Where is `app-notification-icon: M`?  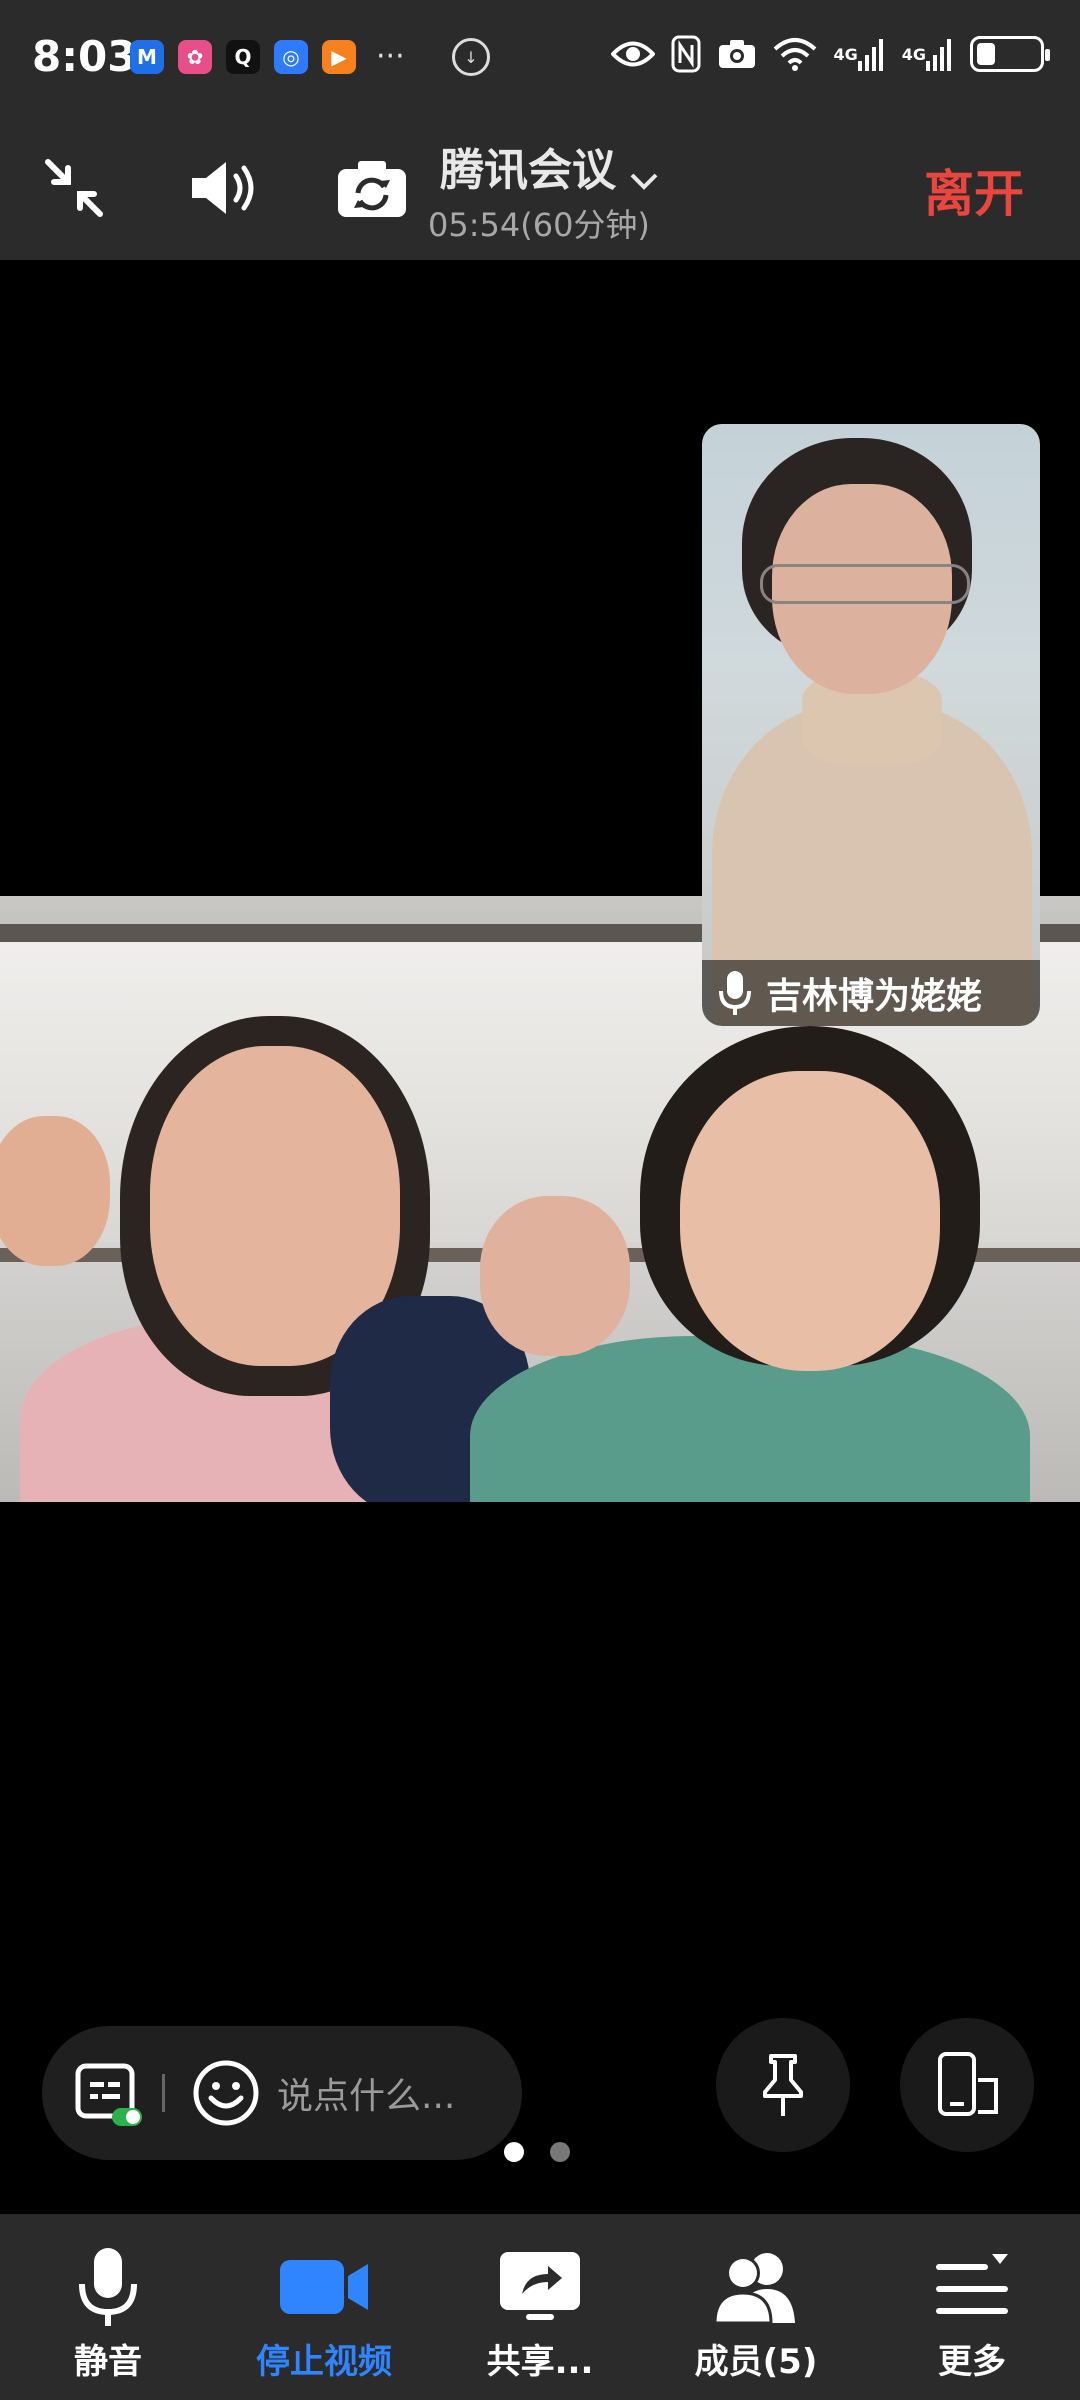 app-notification-icon: M is located at coordinates (147, 57).